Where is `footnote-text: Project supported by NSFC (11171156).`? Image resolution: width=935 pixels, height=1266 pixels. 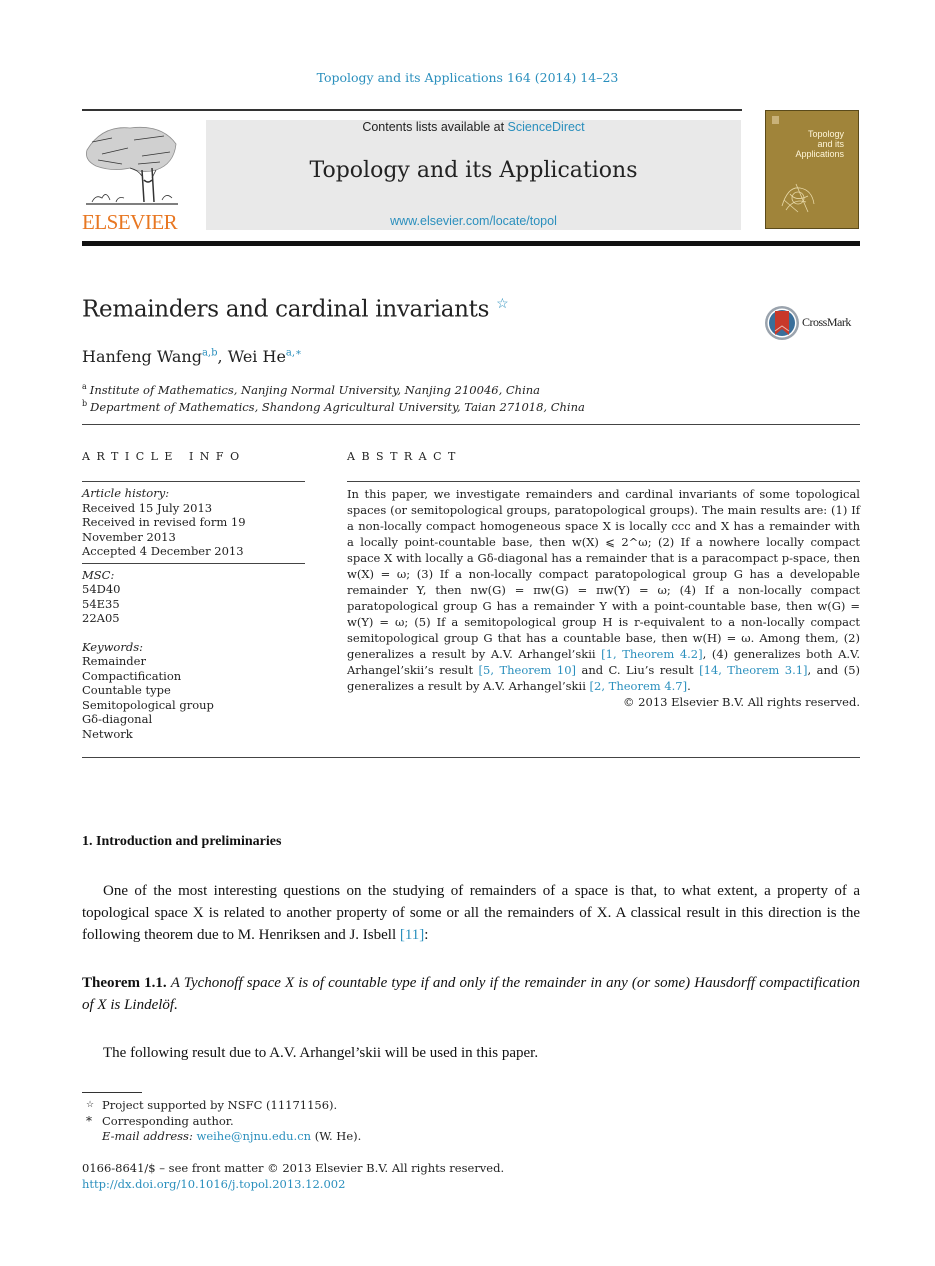 footnote-text: Project supported by NSFC (11171156). is located at coordinates (220, 1105).